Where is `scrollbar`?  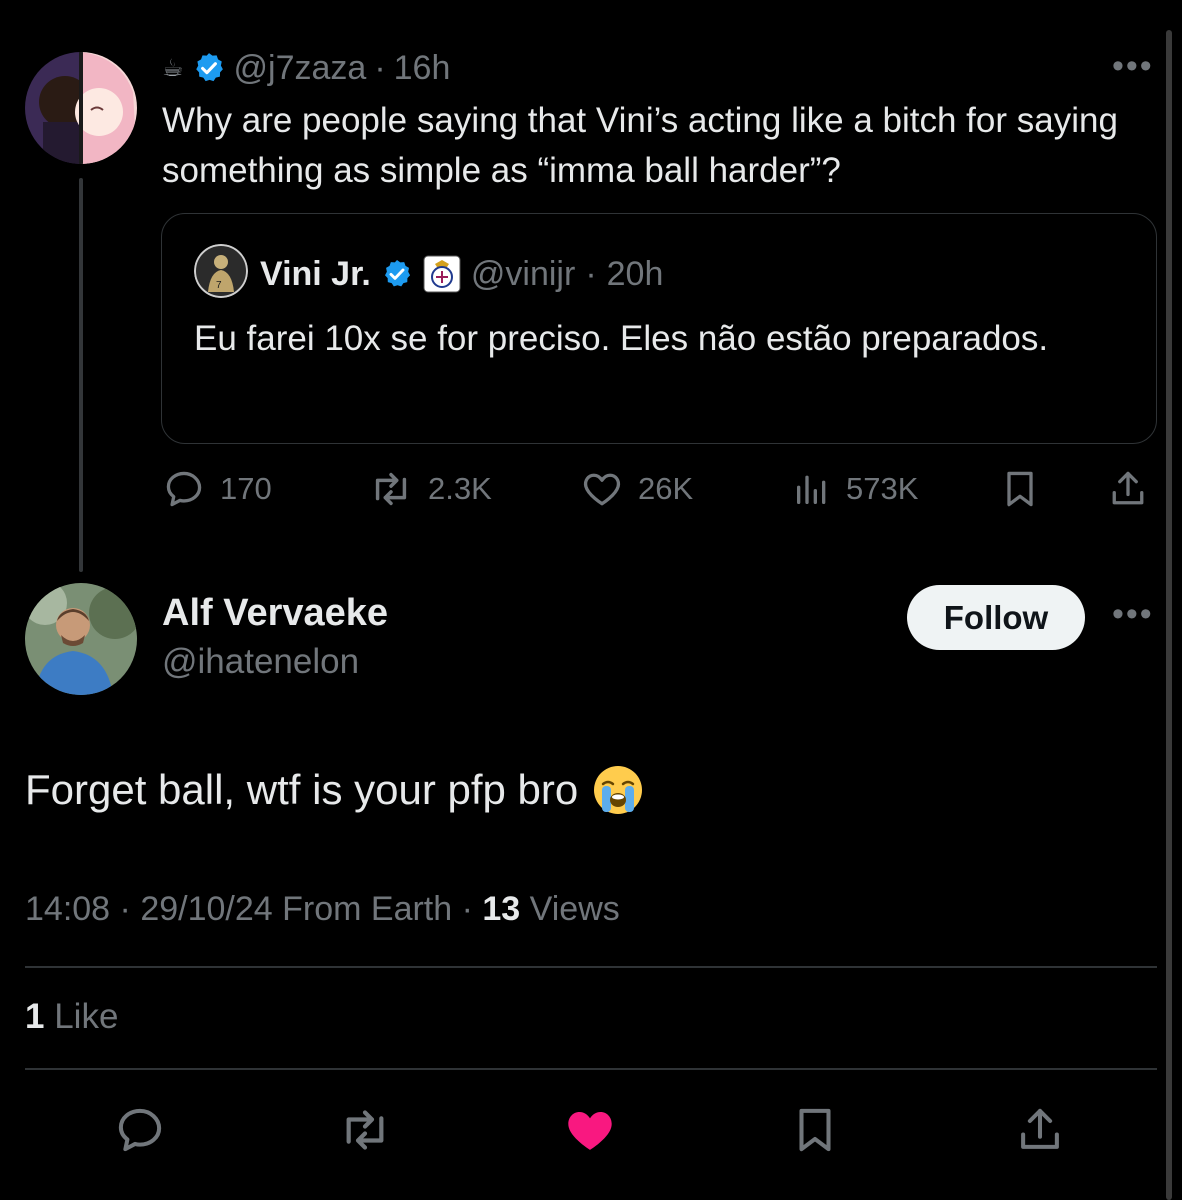 scrollbar is located at coordinates (1169, 615).